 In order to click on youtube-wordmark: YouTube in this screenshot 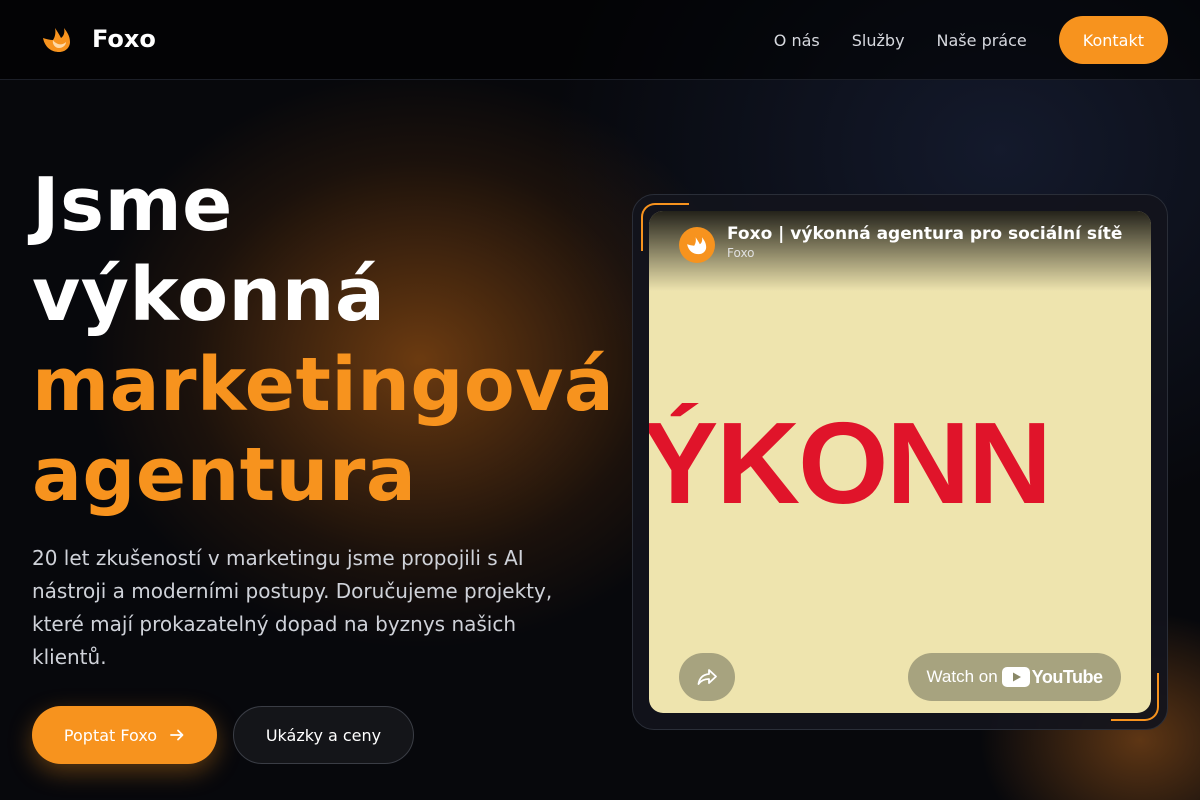, I will do `click(1067, 676)`.